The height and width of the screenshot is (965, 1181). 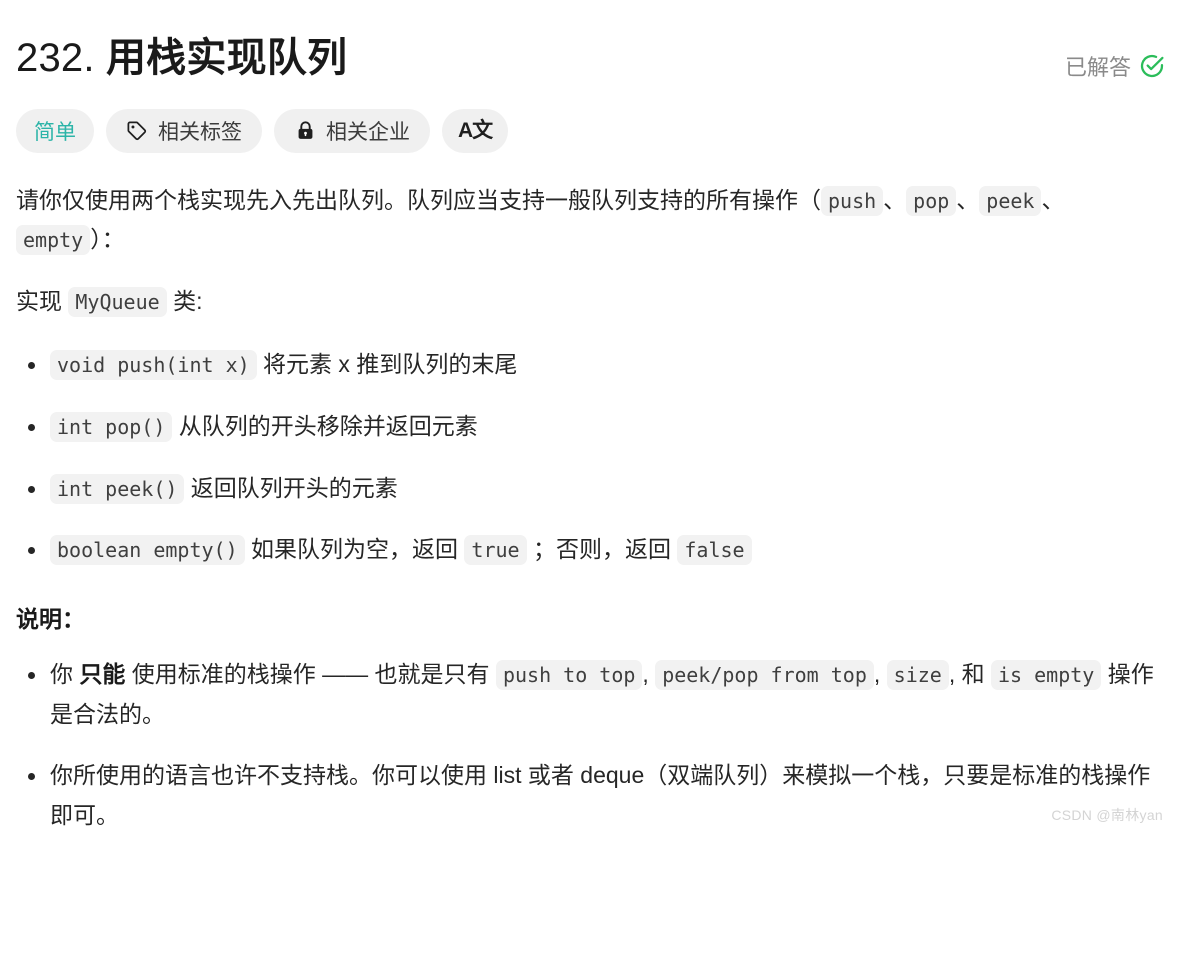 I want to click on code-chip-int-pop: int pop(), so click(x=111, y=426).